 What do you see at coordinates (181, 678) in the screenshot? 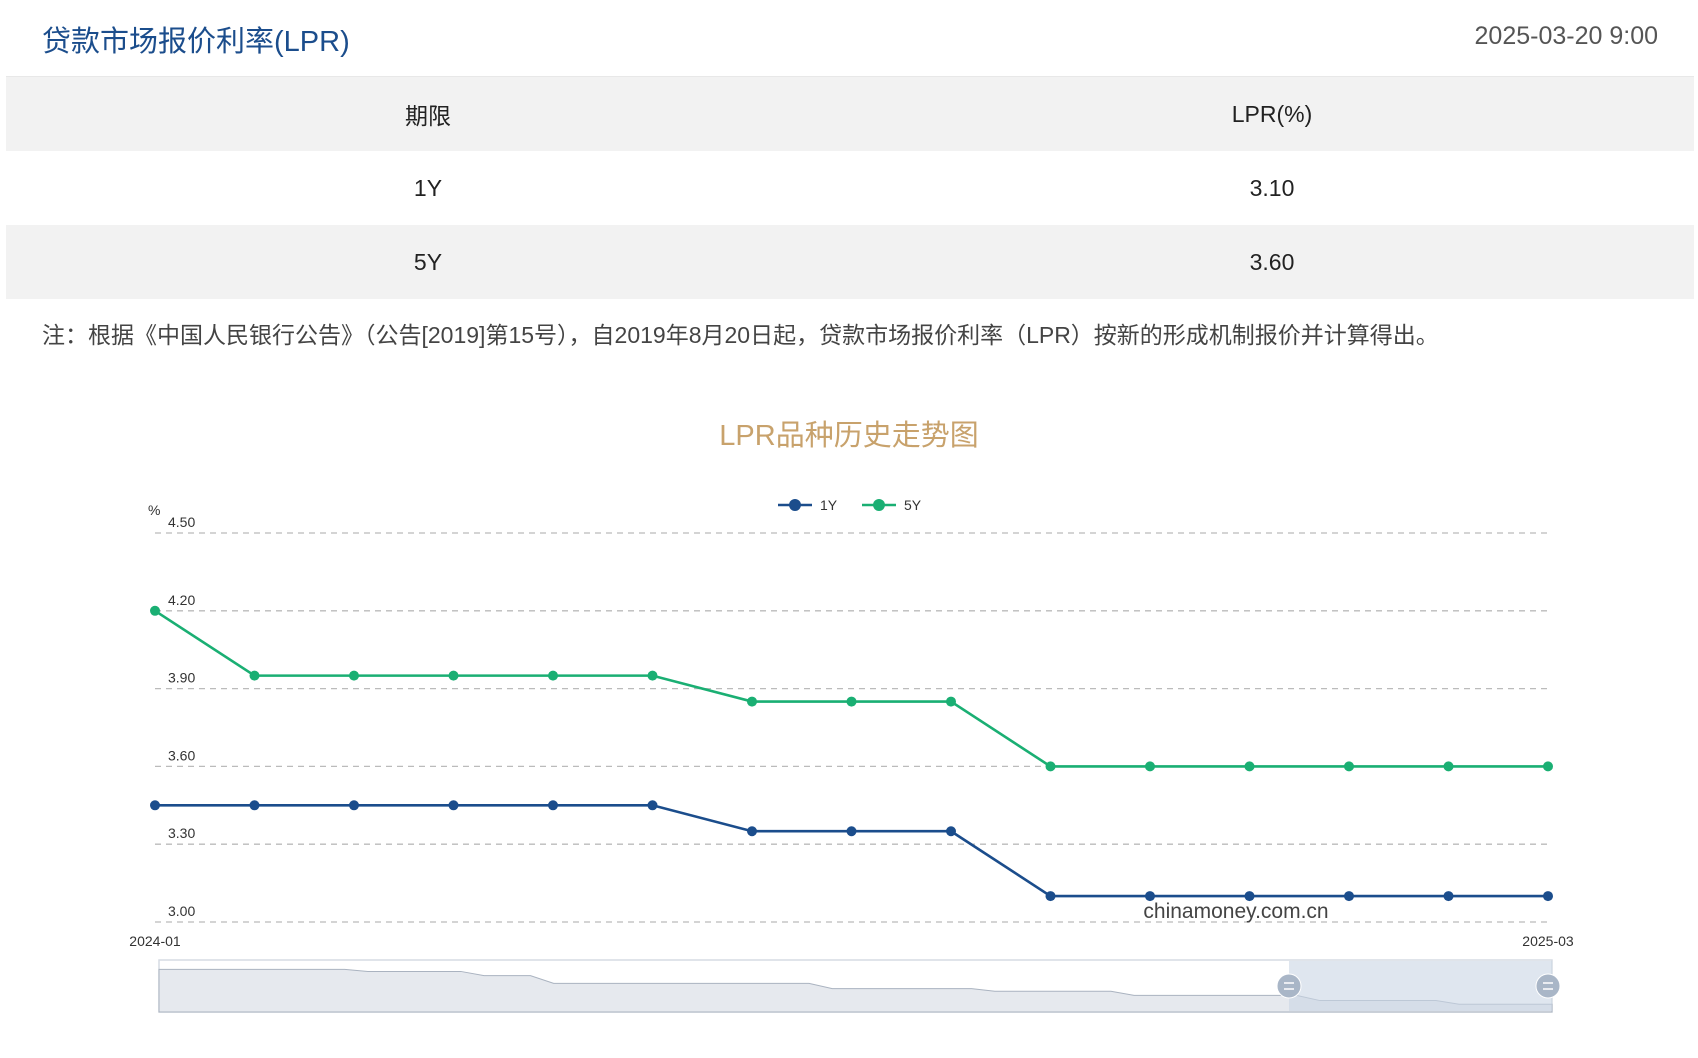
I see `y-tick-label: 3.90` at bounding box center [181, 678].